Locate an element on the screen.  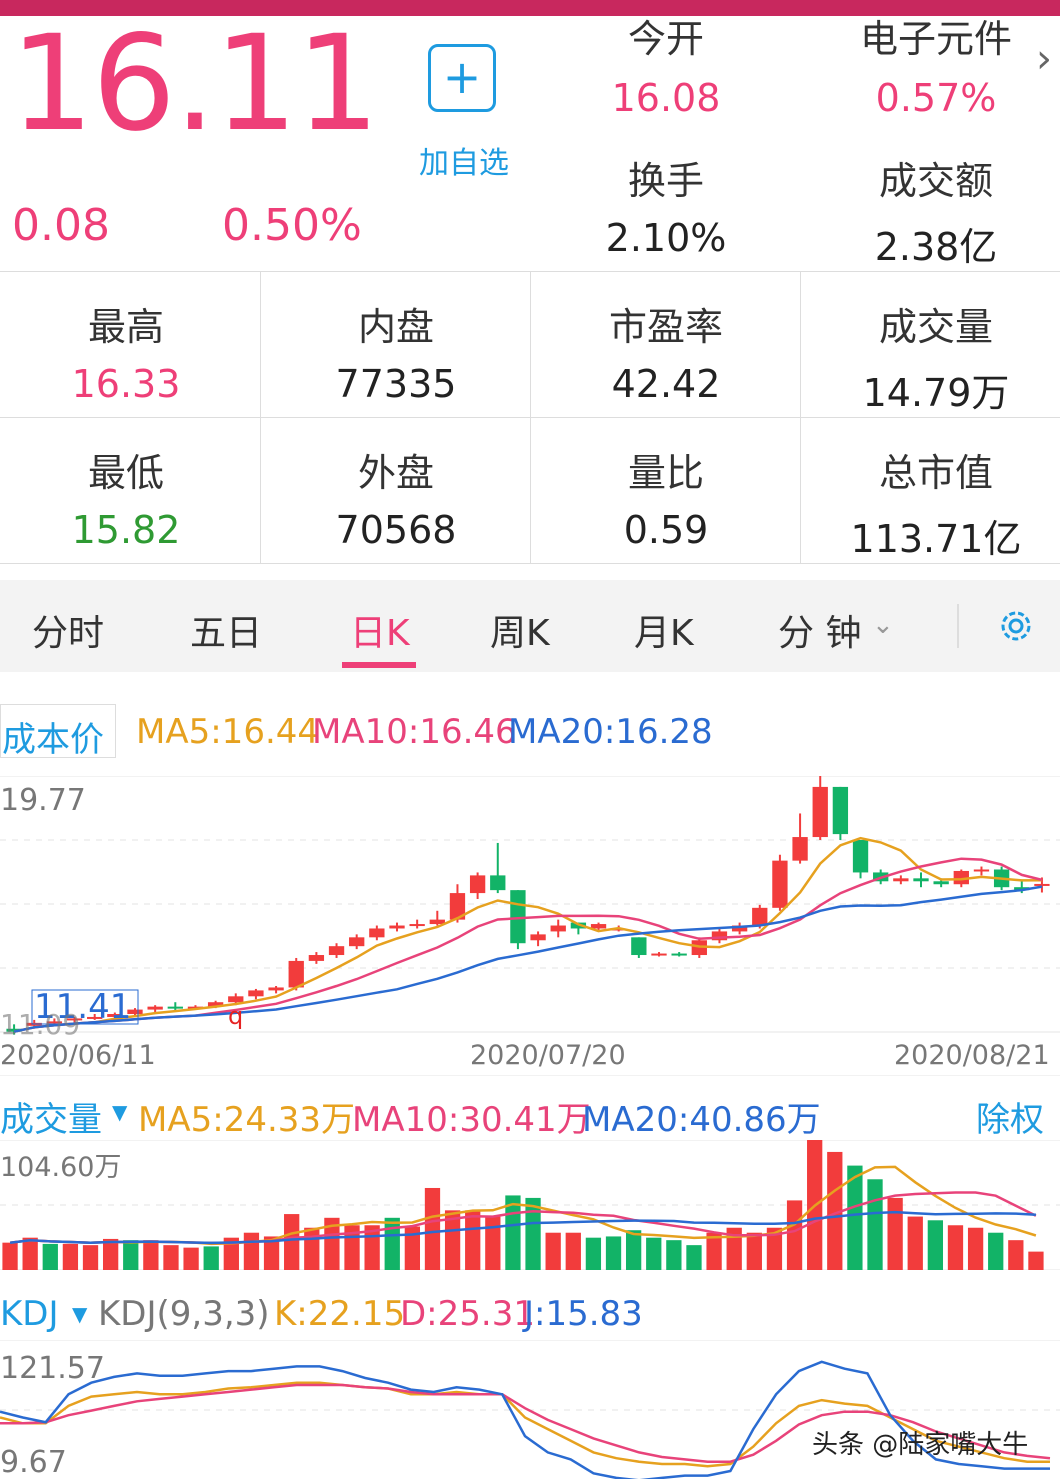
chevron-down-icon: ⌄ is located at coordinates (883, 625).